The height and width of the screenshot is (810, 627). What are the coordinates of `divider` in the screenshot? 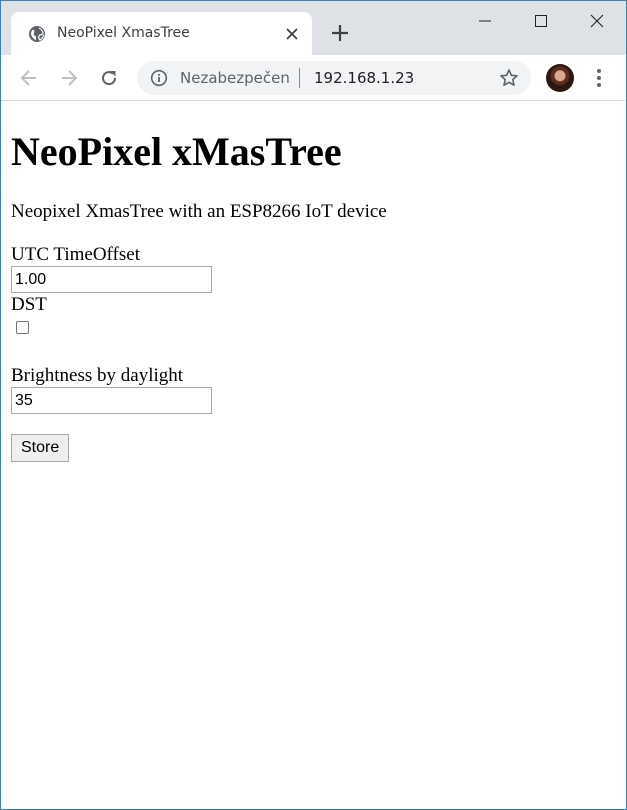 It's located at (299, 78).